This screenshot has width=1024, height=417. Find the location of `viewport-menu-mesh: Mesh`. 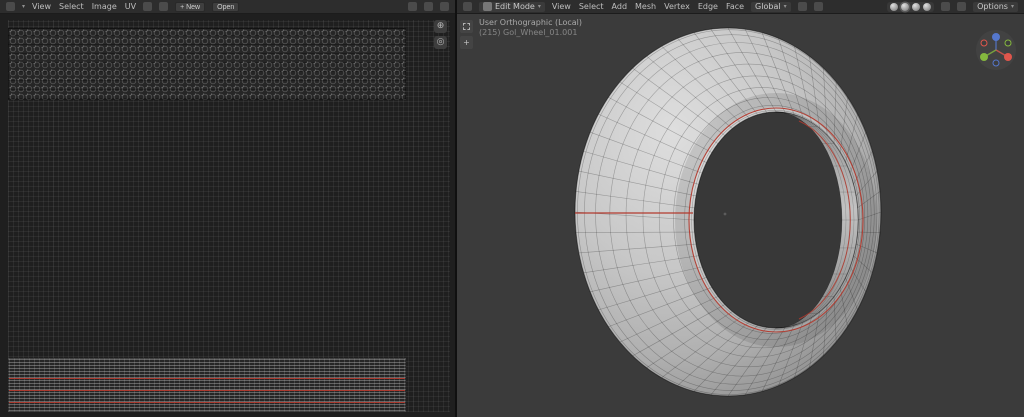

viewport-menu-mesh: Mesh is located at coordinates (645, 6).